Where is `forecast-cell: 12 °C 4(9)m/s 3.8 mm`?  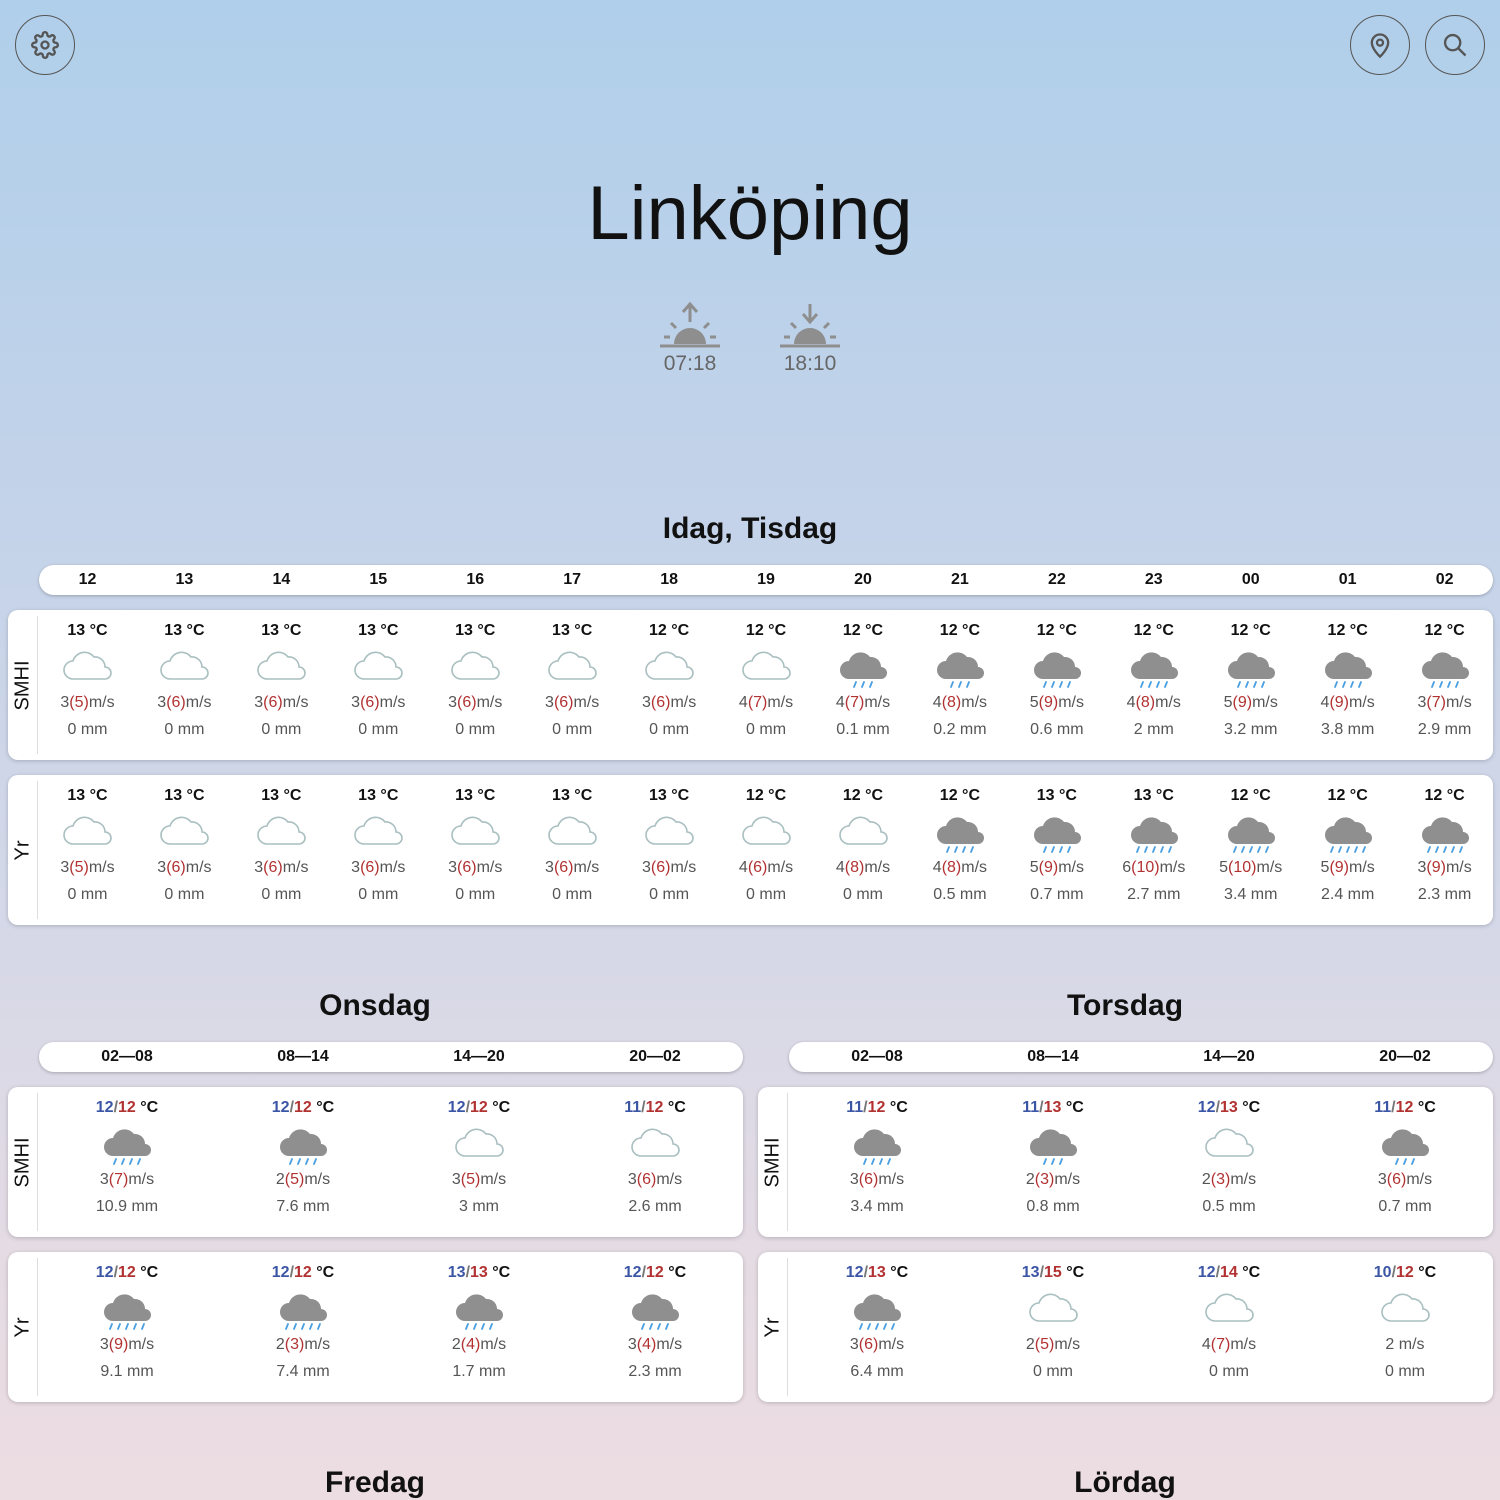
forecast-cell: 12 °C 4(9)m/s 3.8 mm is located at coordinates (1347, 685).